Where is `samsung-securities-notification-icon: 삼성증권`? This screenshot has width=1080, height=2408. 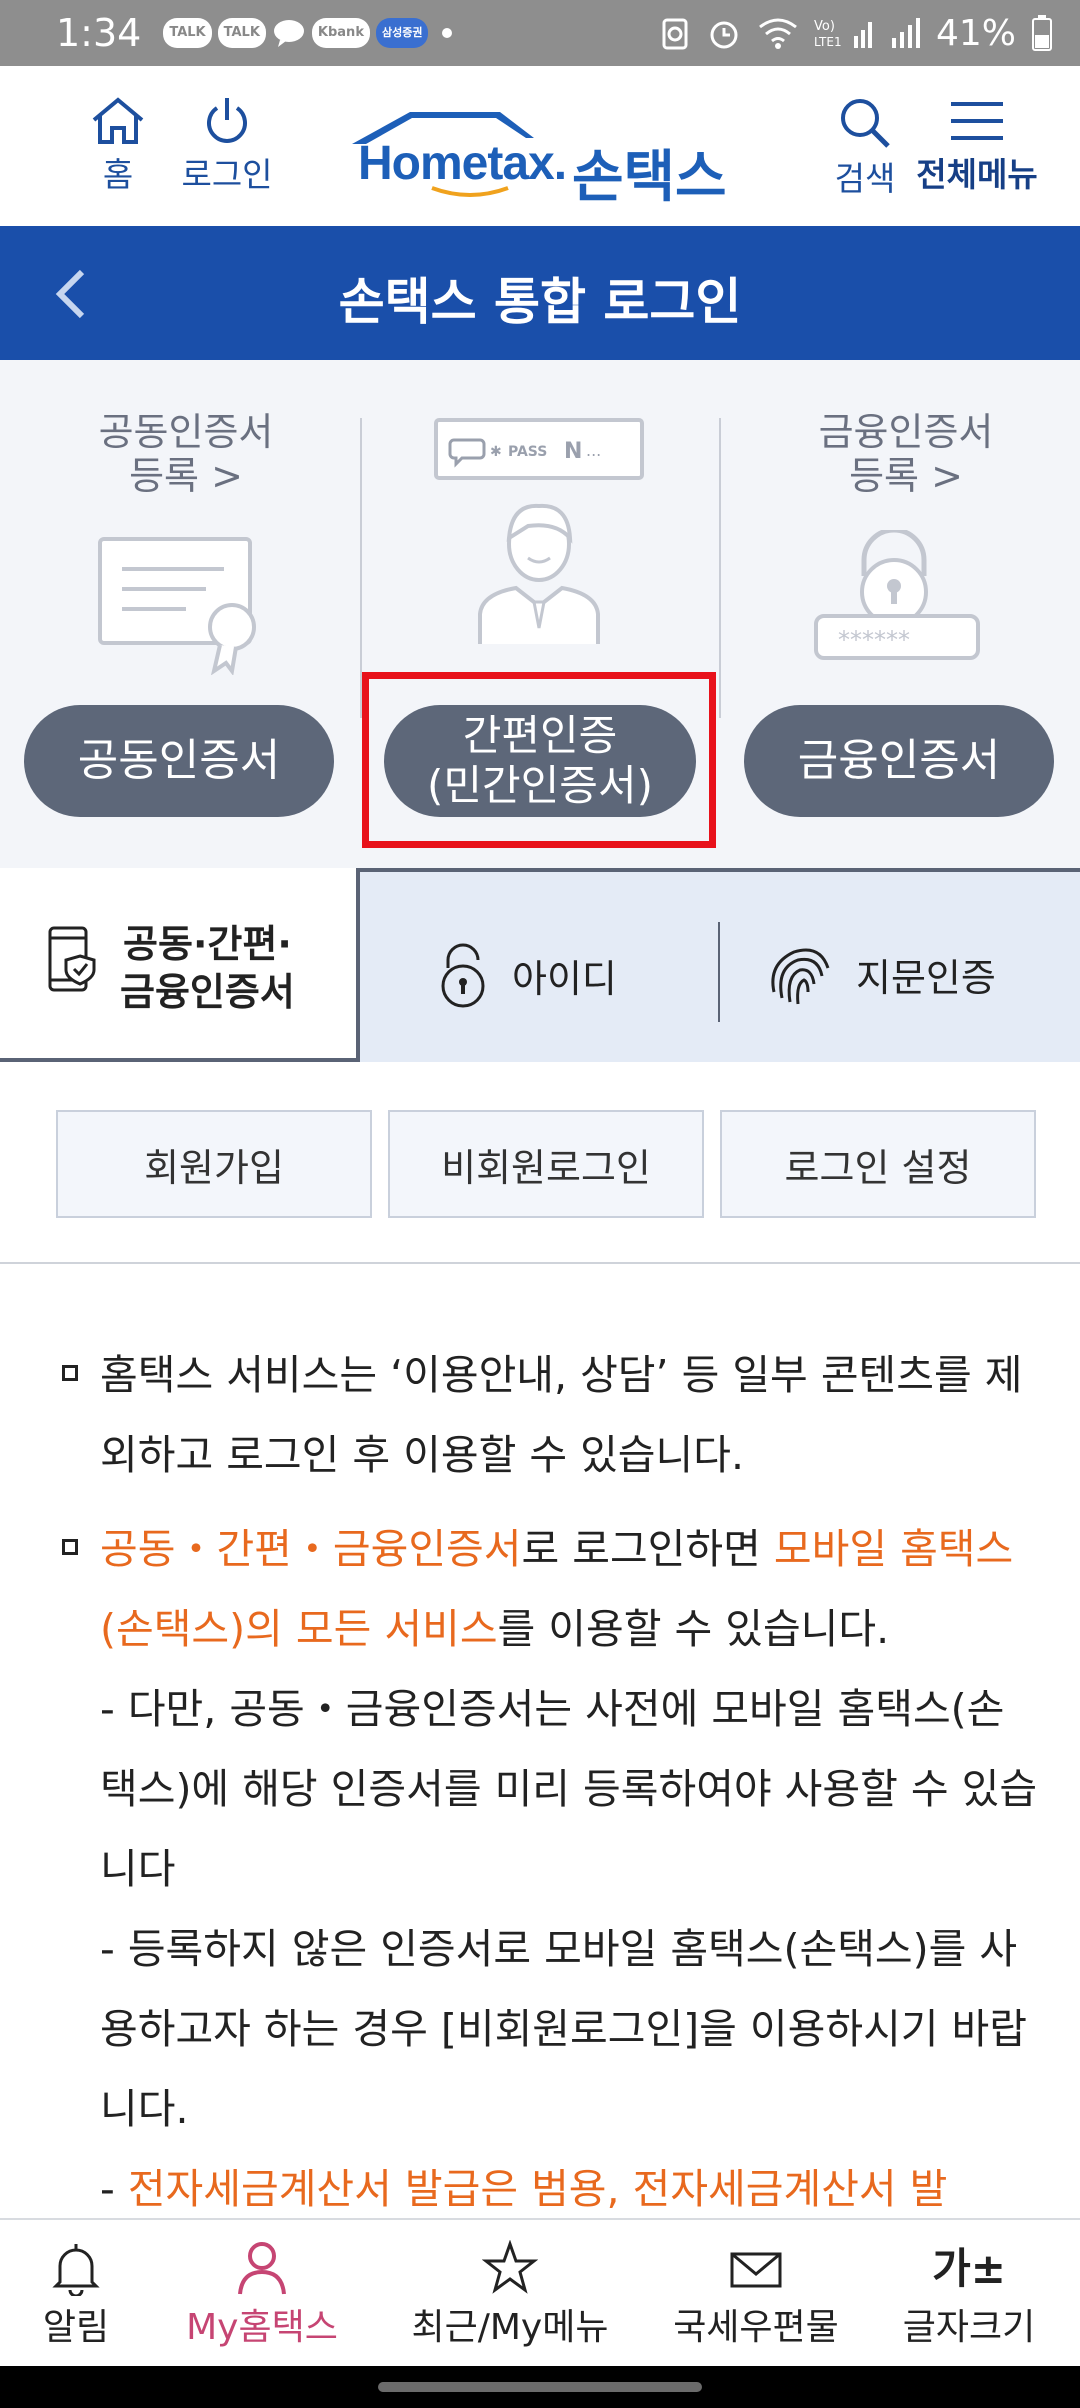 samsung-securities-notification-icon: 삼성증권 is located at coordinates (402, 33).